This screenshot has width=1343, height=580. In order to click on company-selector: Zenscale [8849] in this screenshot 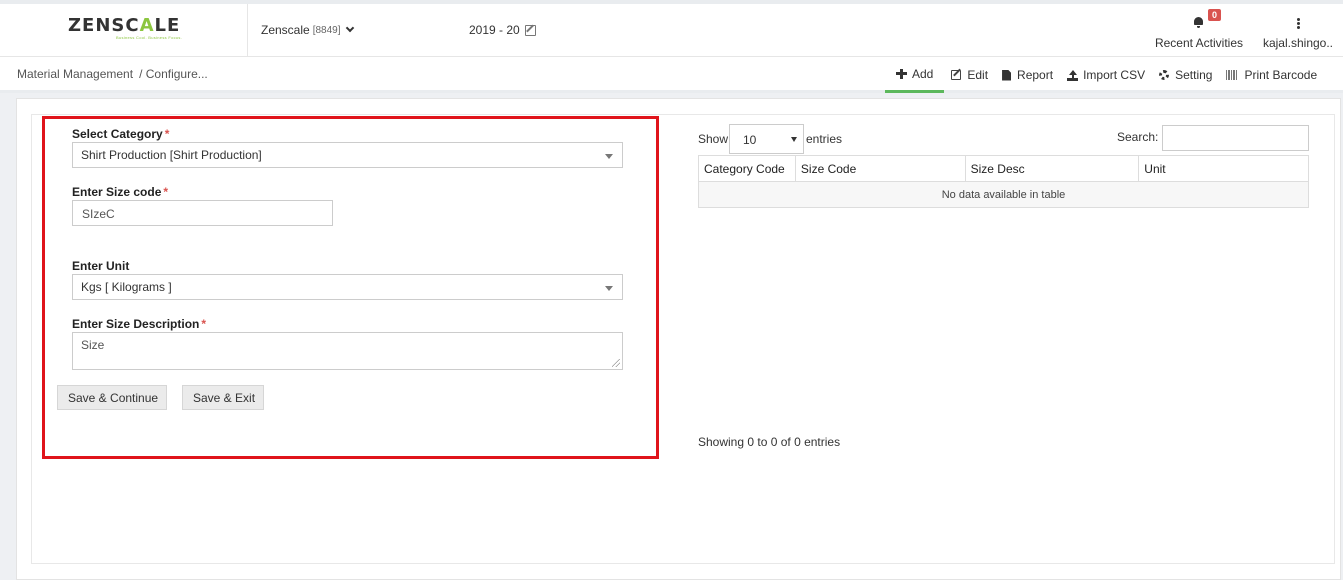, I will do `click(307, 30)`.